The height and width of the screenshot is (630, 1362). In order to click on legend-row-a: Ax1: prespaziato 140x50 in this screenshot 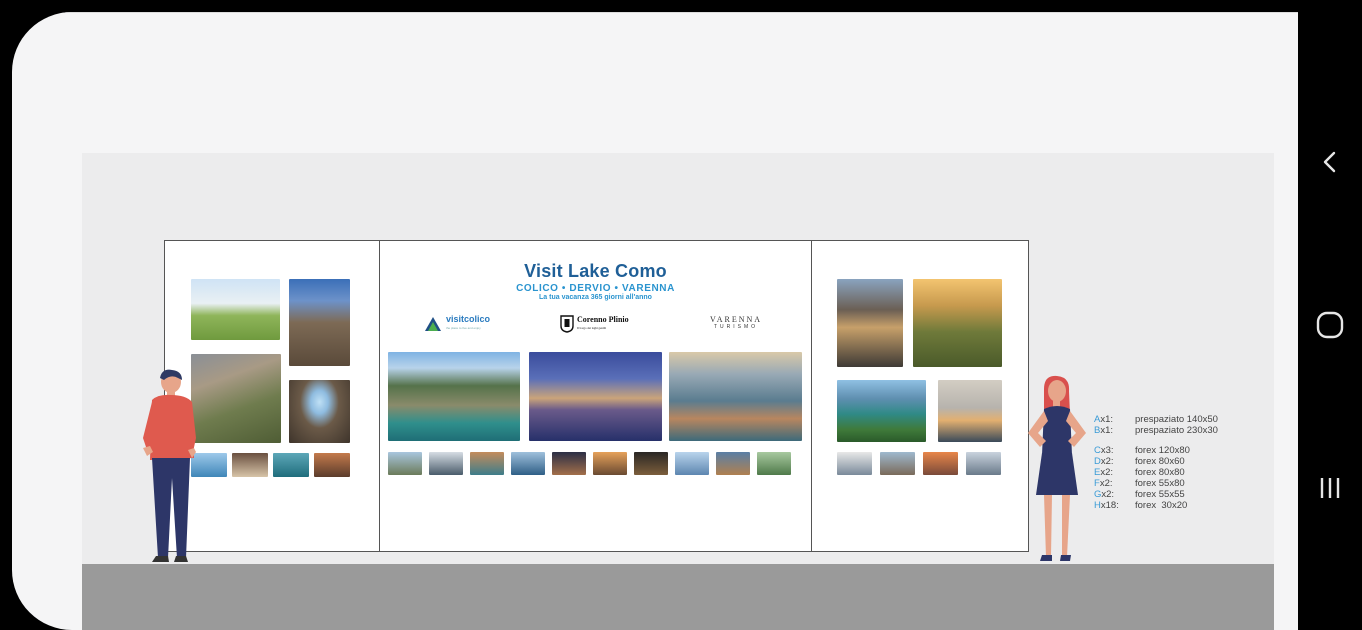, I will do `click(1156, 419)`.